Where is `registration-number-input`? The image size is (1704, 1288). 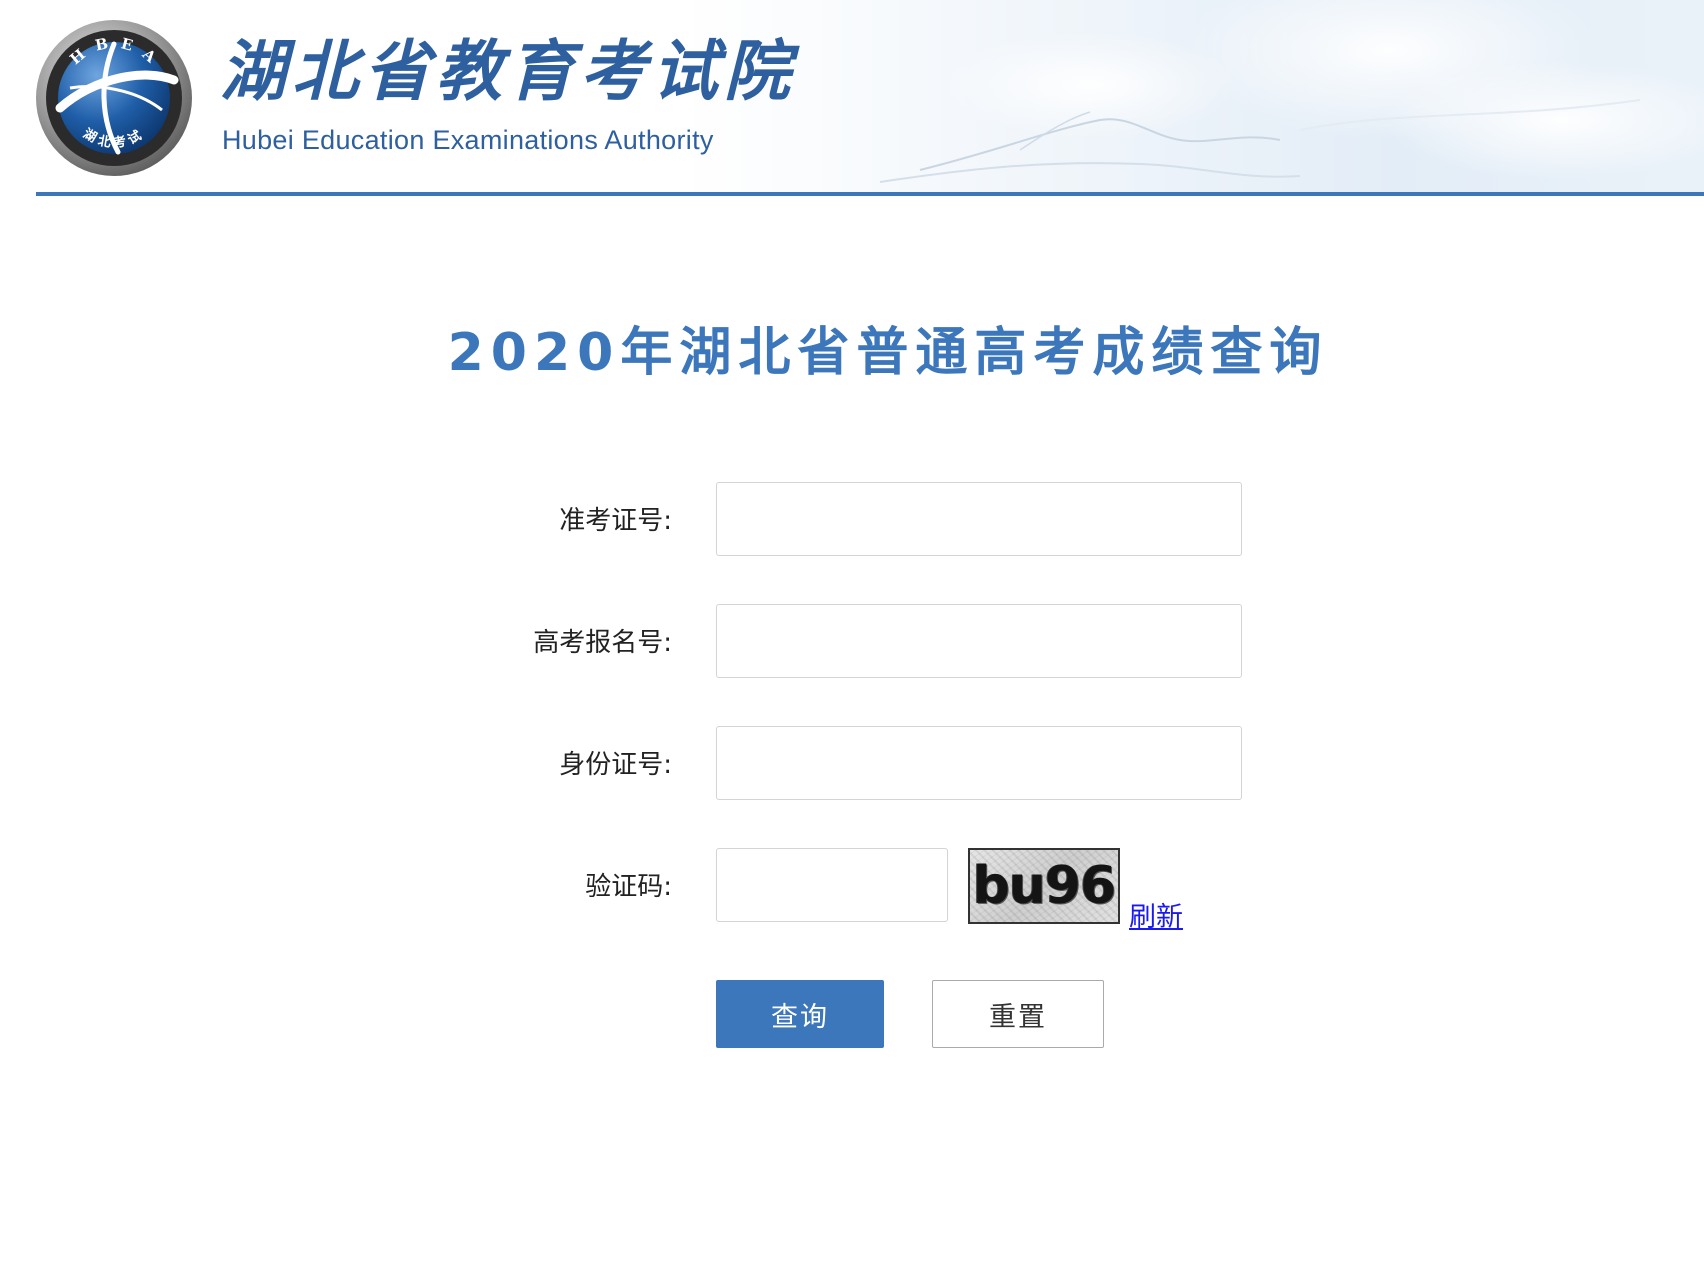 registration-number-input is located at coordinates (979, 641).